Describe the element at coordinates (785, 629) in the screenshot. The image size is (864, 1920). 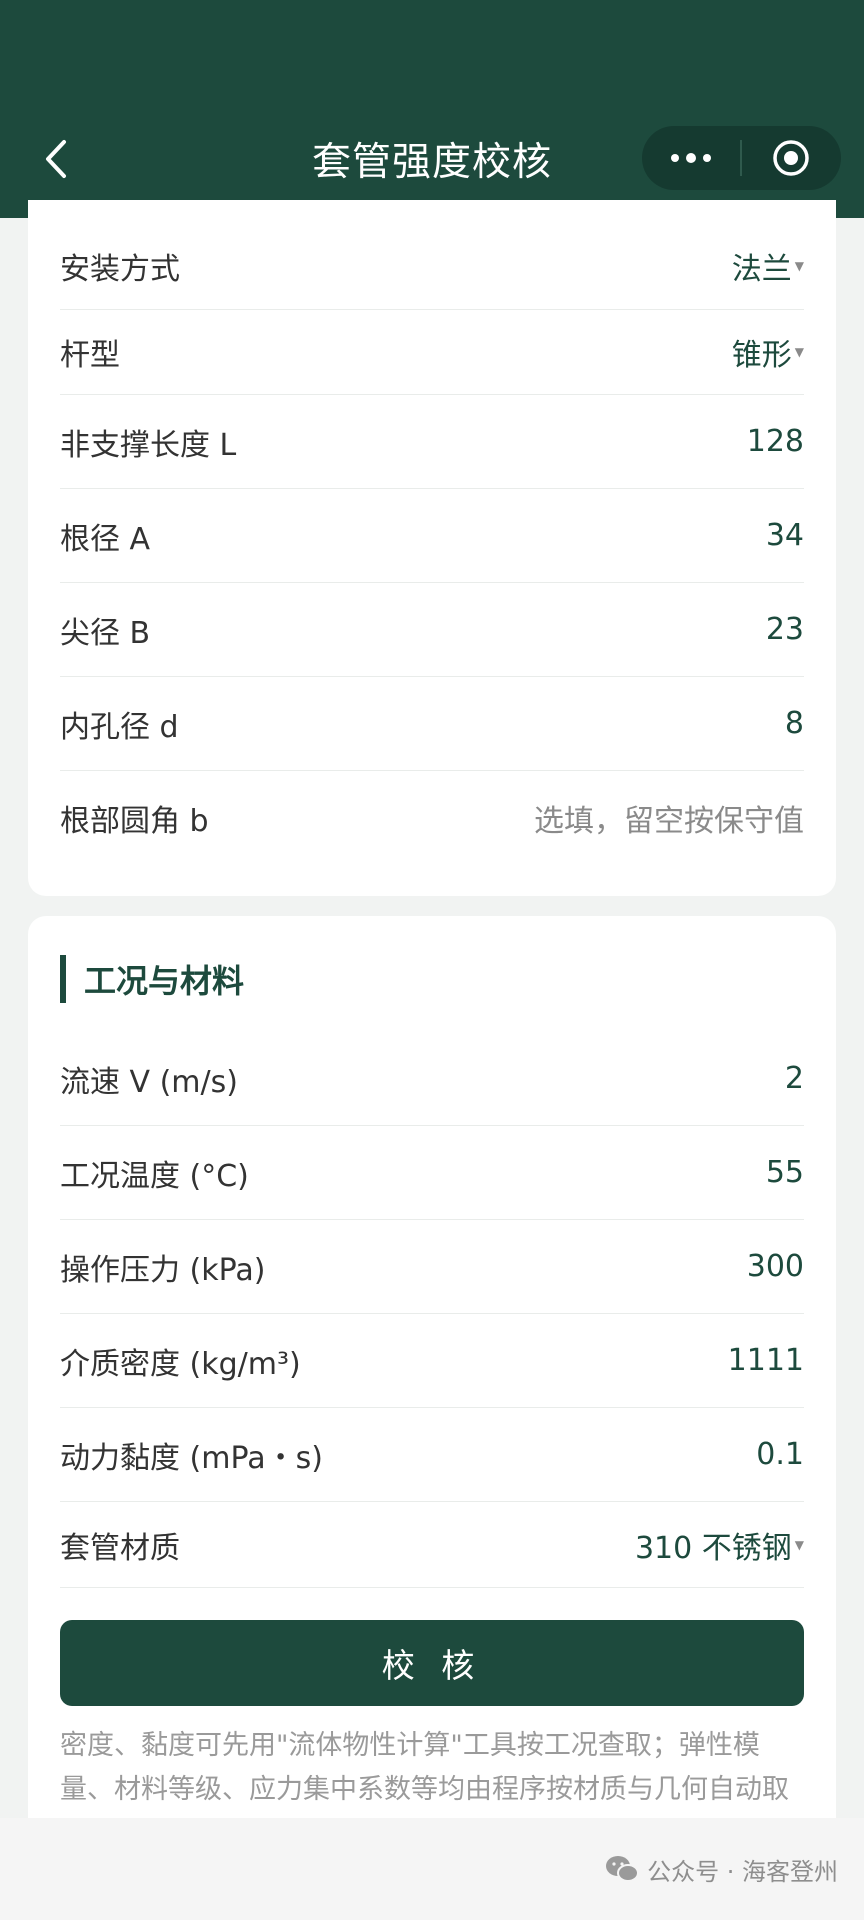
I see `tip-diameter-input: 23` at that location.